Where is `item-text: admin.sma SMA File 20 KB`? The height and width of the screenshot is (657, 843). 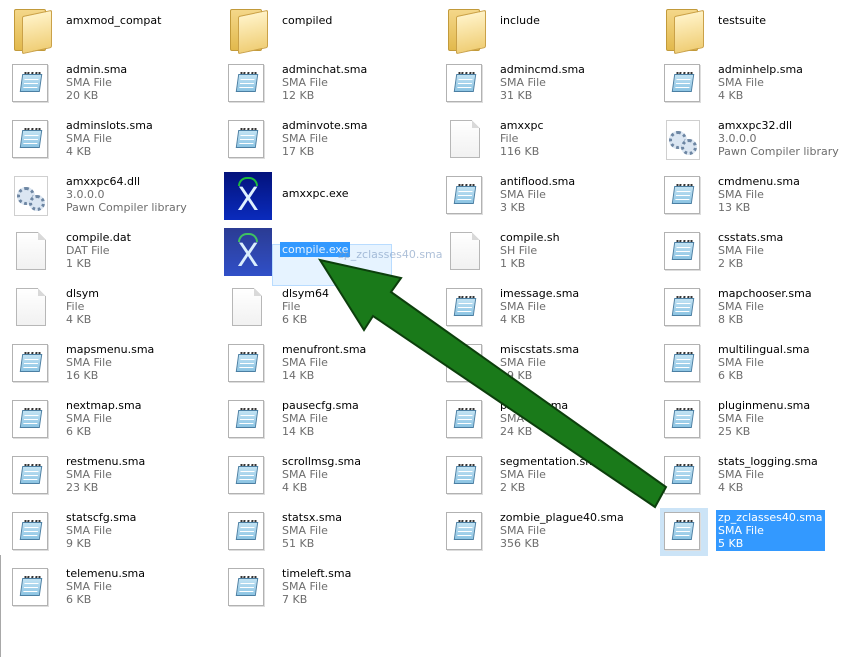
item-text: admin.sma SMA File 20 KB is located at coordinates (96, 82).